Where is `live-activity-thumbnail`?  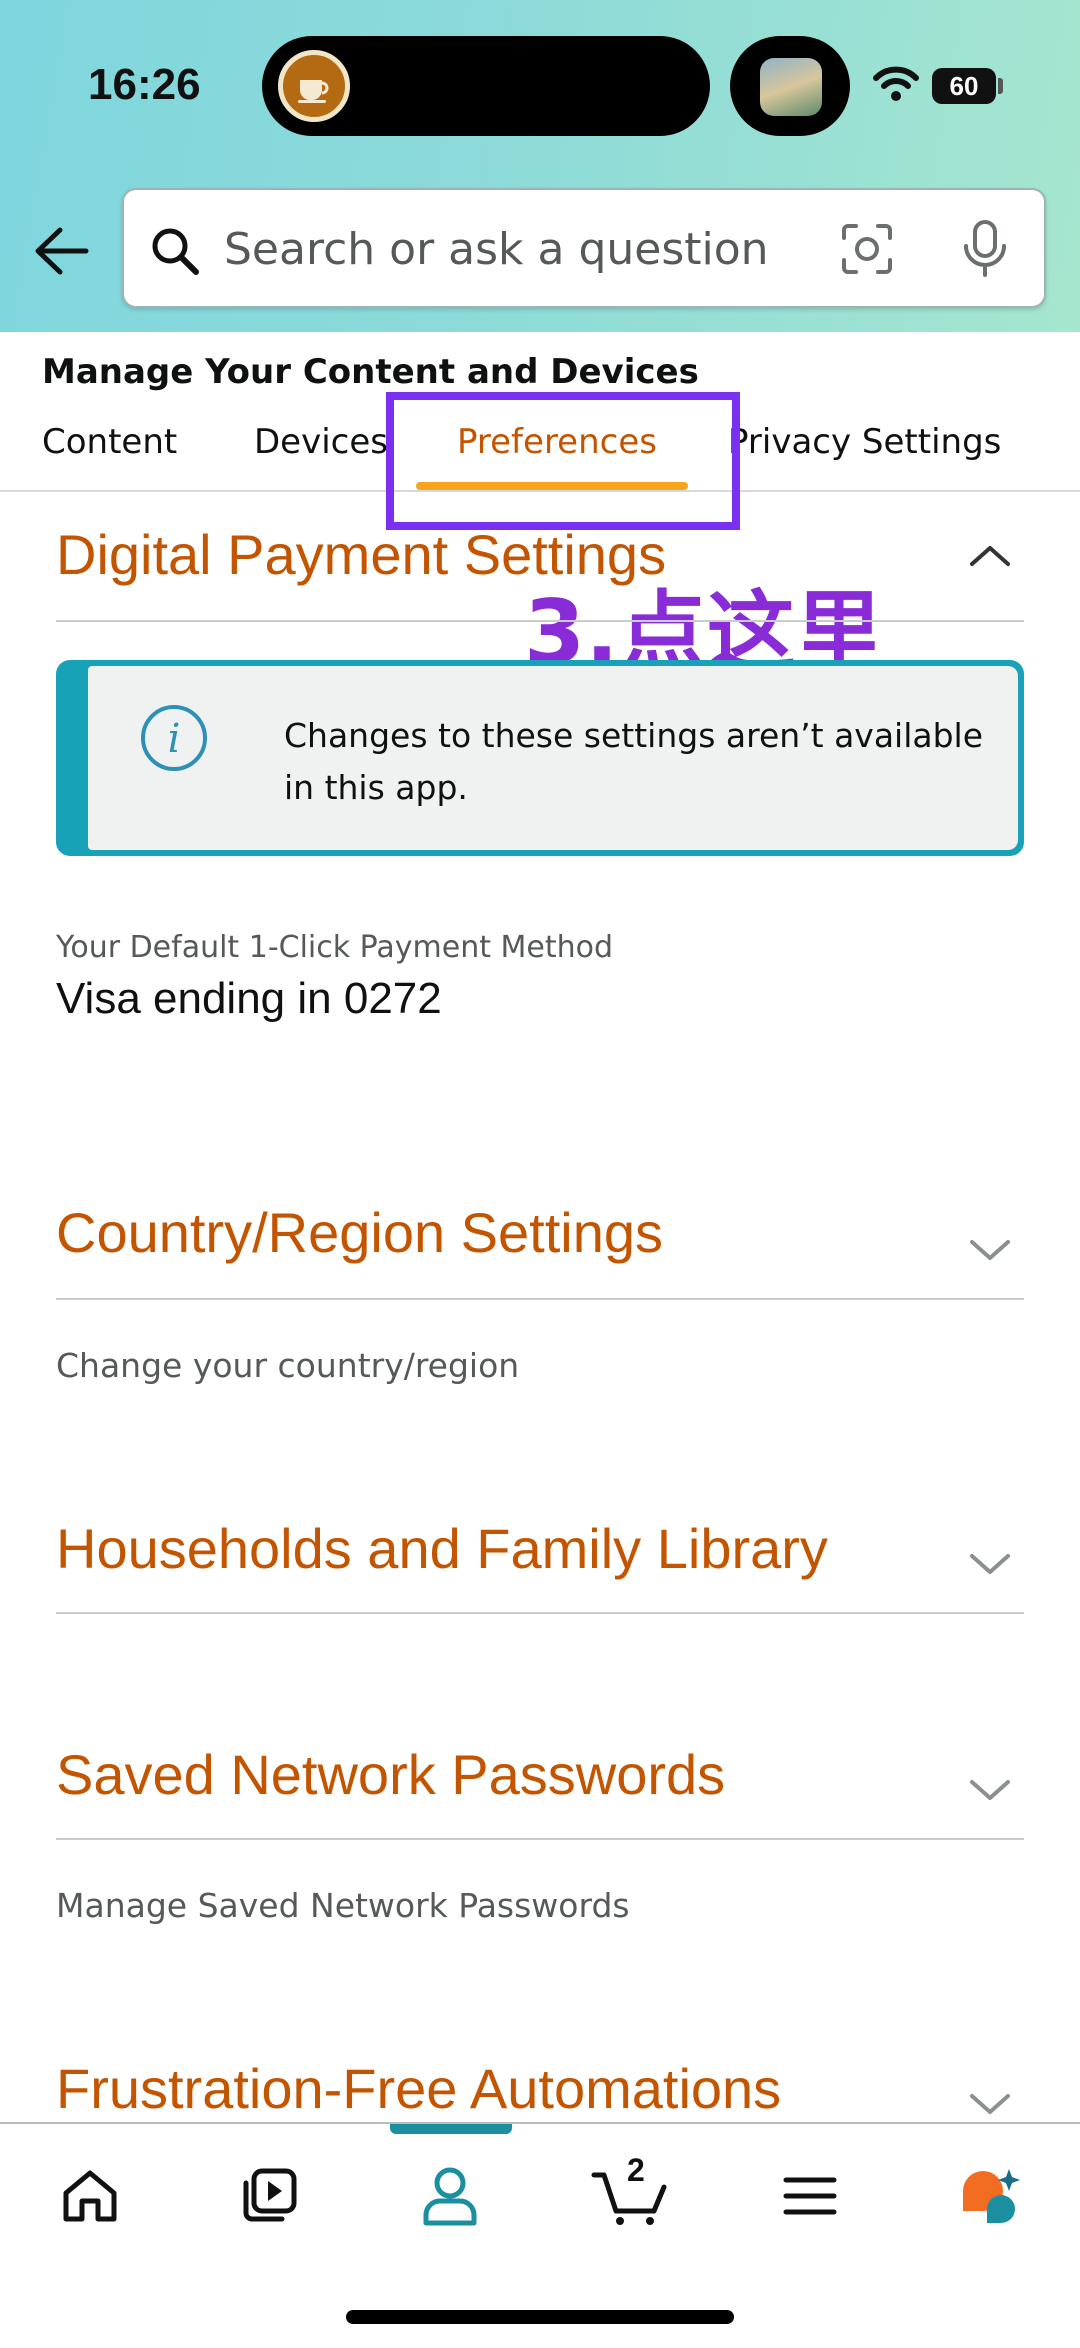 live-activity-thumbnail is located at coordinates (791, 87).